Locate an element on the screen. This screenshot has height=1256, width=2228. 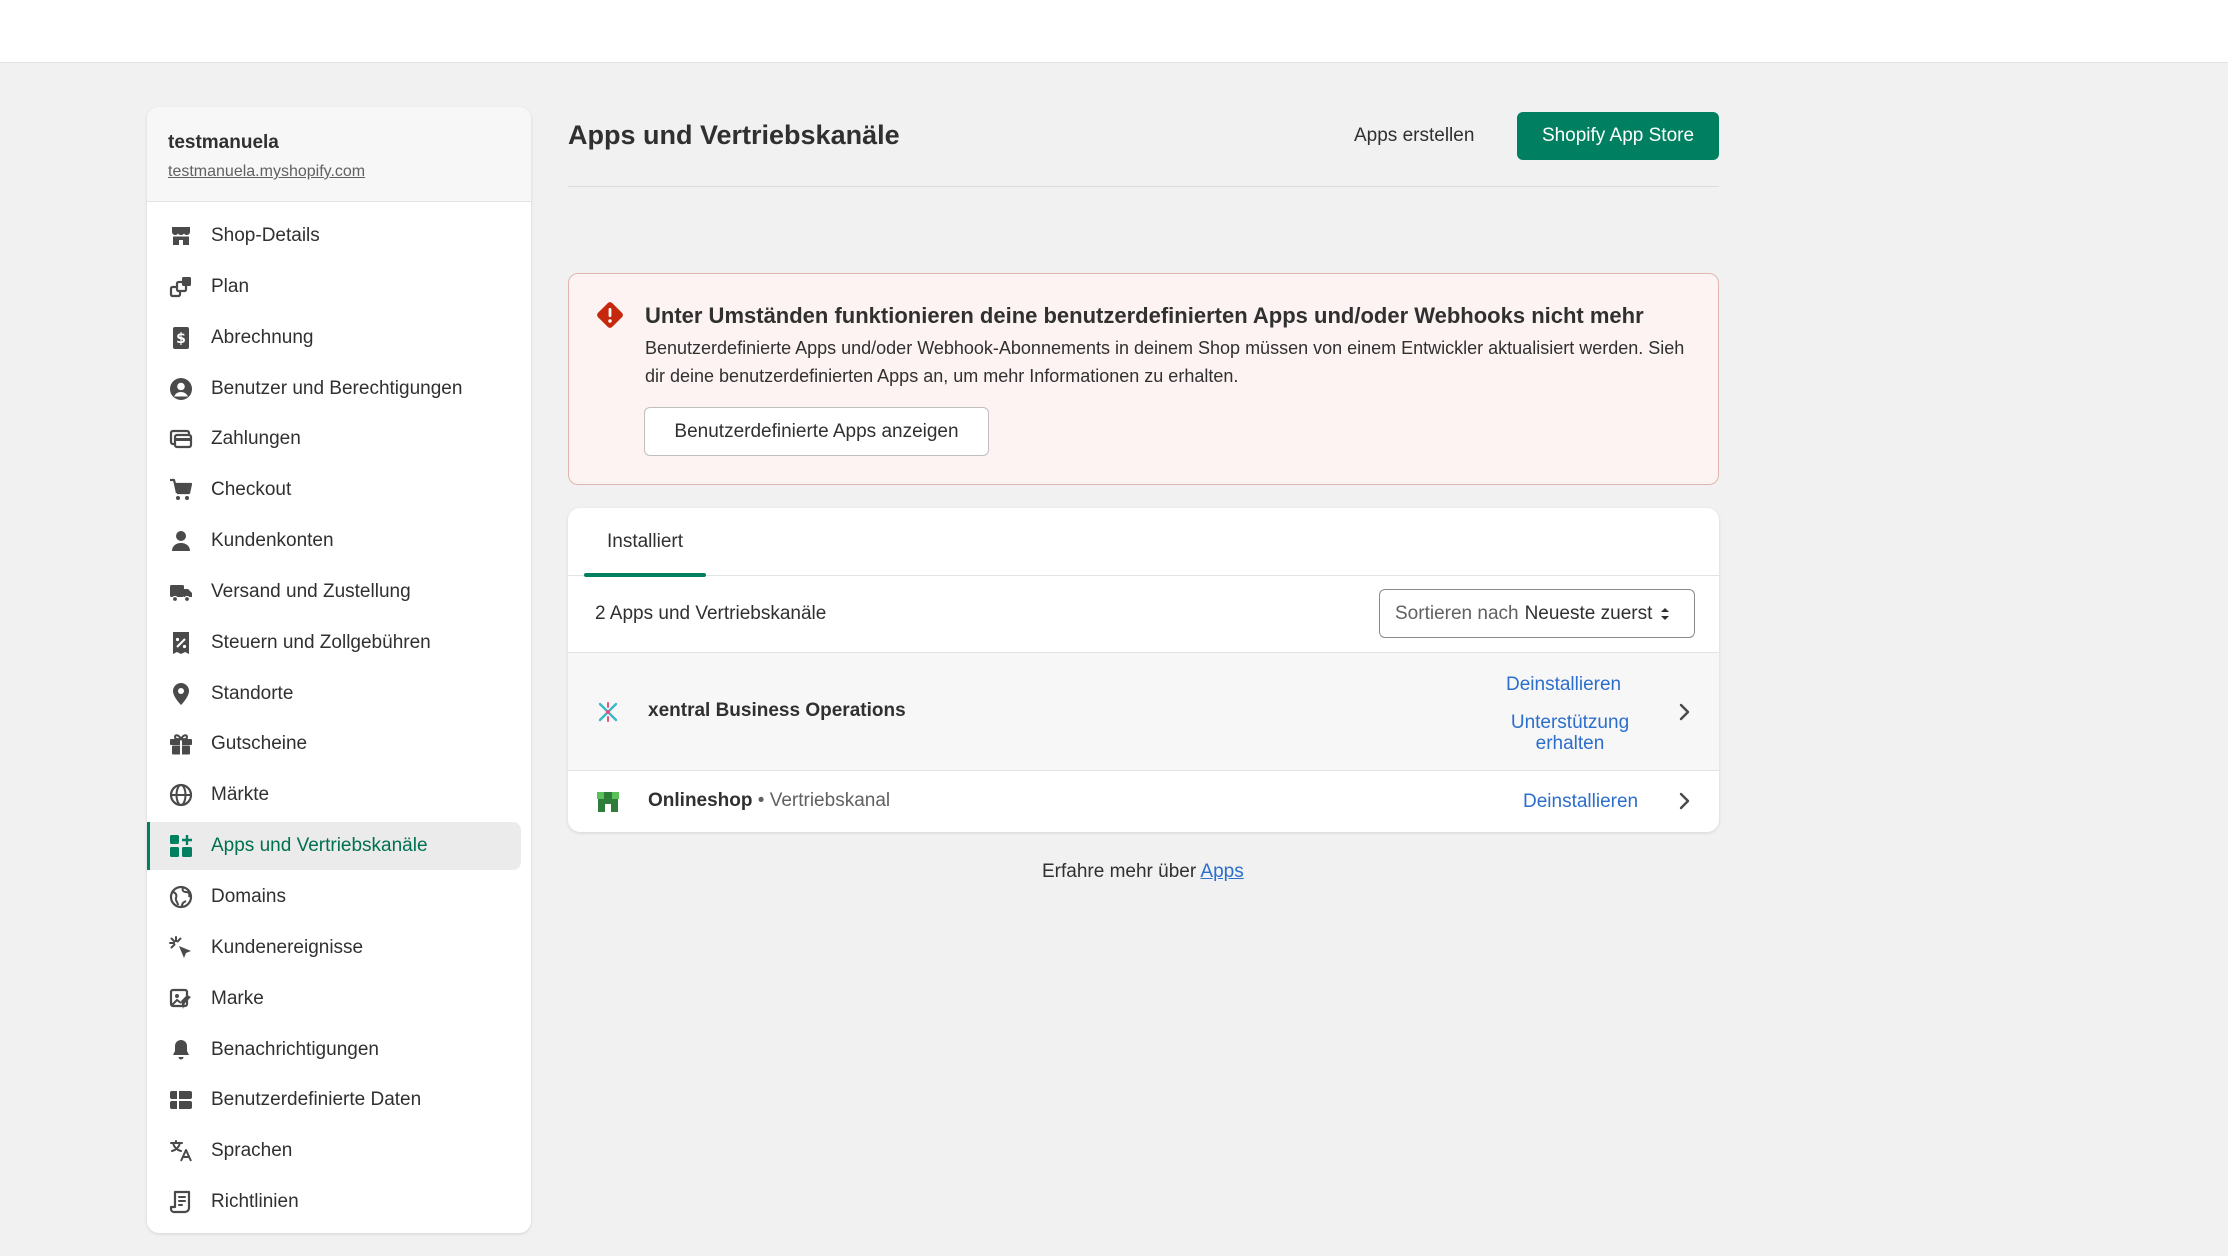
xentral-logo-icon is located at coordinates (608, 714).